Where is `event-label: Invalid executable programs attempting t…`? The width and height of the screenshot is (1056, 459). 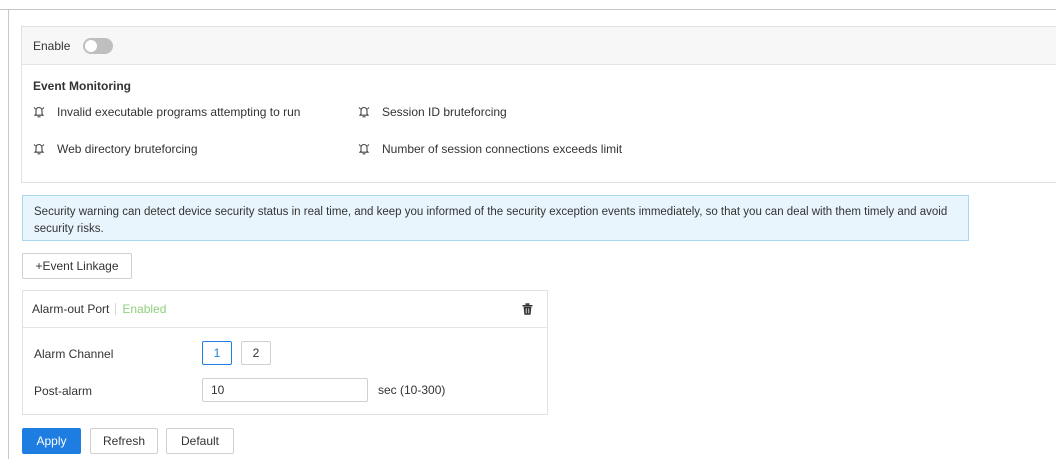 event-label: Invalid executable programs attempting t… is located at coordinates (179, 112).